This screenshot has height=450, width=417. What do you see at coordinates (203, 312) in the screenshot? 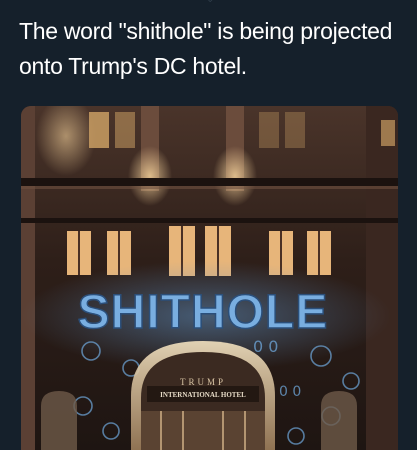
I see `projected-word: SHITHOLE` at bounding box center [203, 312].